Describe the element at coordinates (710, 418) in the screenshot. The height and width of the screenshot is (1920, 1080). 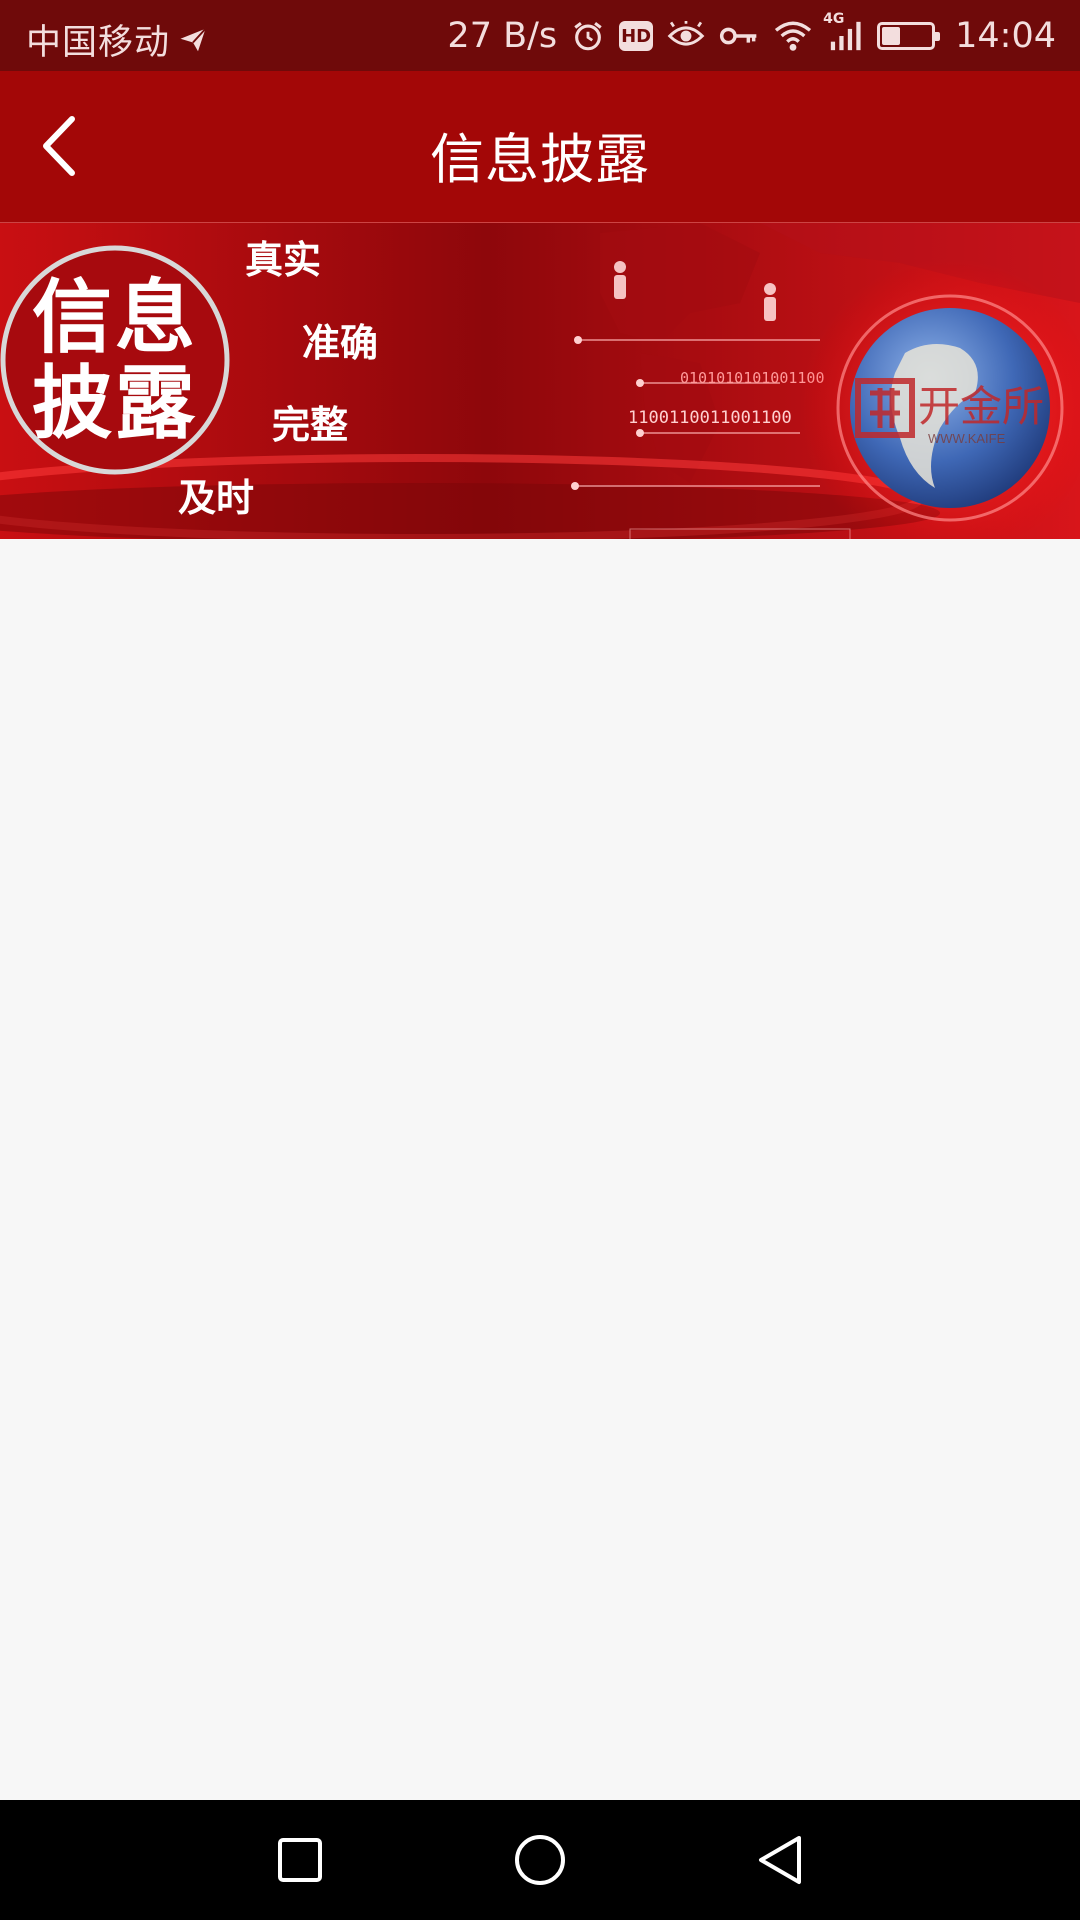
I see `binary-line-2: 1100110011001100` at that location.